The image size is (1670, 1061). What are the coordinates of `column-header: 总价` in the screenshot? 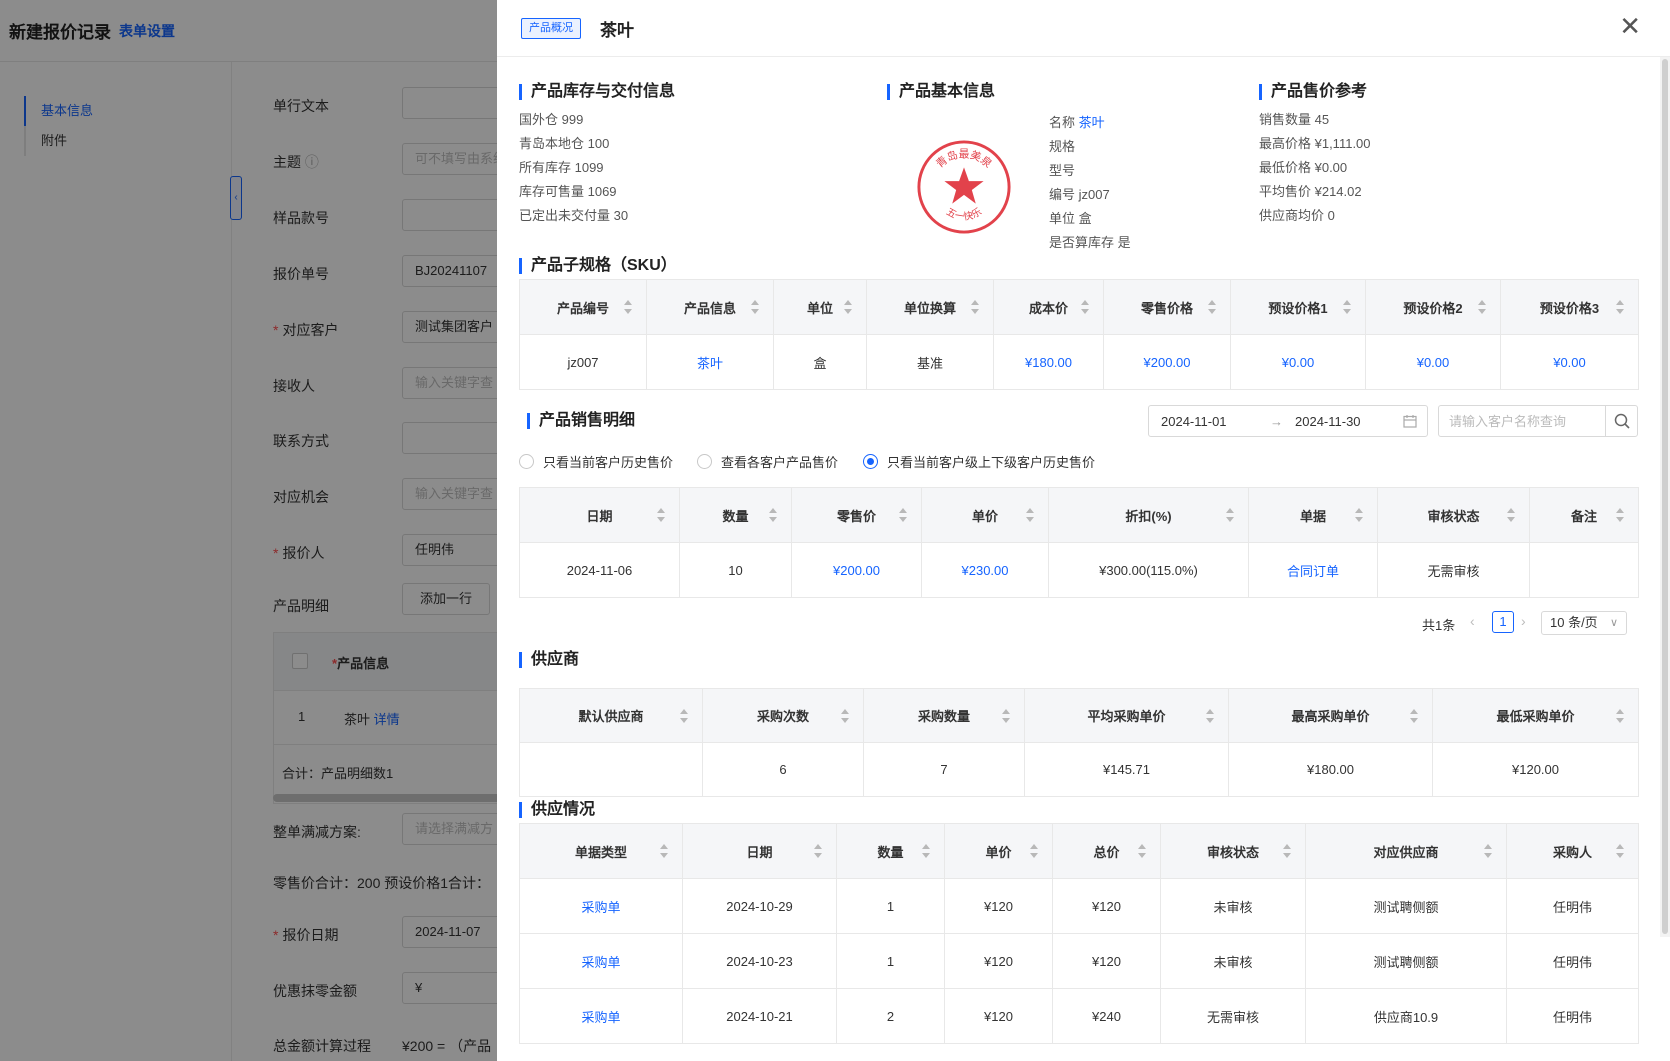 It's located at (1106, 851).